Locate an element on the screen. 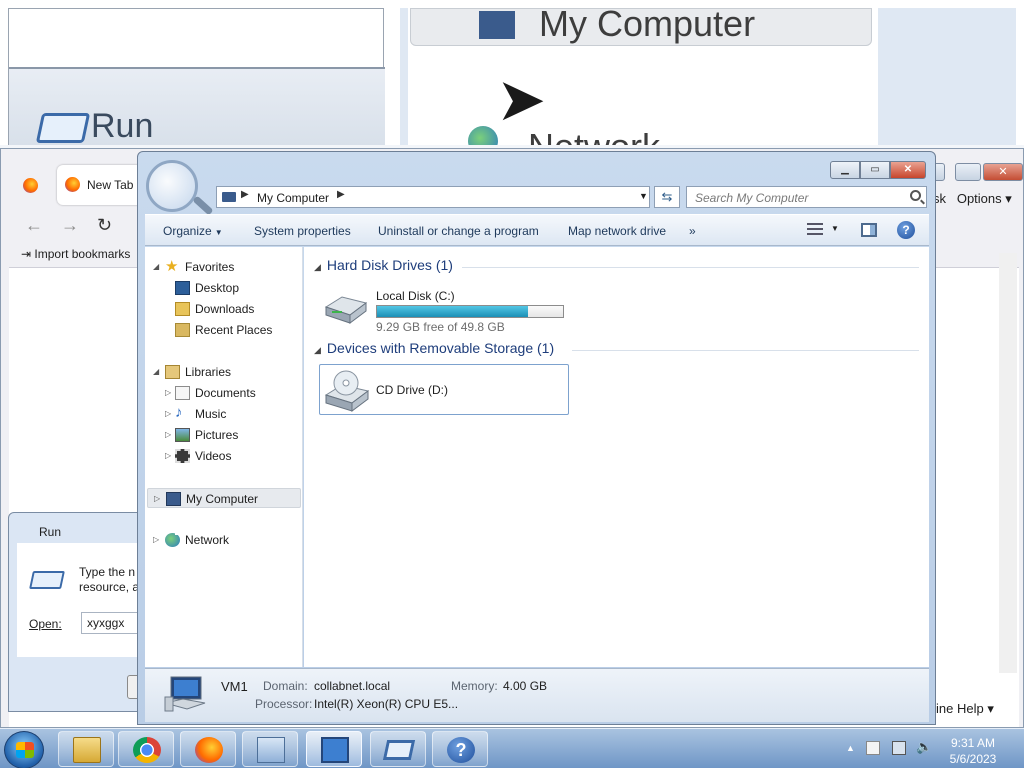  cursor-icon is located at coordinates (181, 525).